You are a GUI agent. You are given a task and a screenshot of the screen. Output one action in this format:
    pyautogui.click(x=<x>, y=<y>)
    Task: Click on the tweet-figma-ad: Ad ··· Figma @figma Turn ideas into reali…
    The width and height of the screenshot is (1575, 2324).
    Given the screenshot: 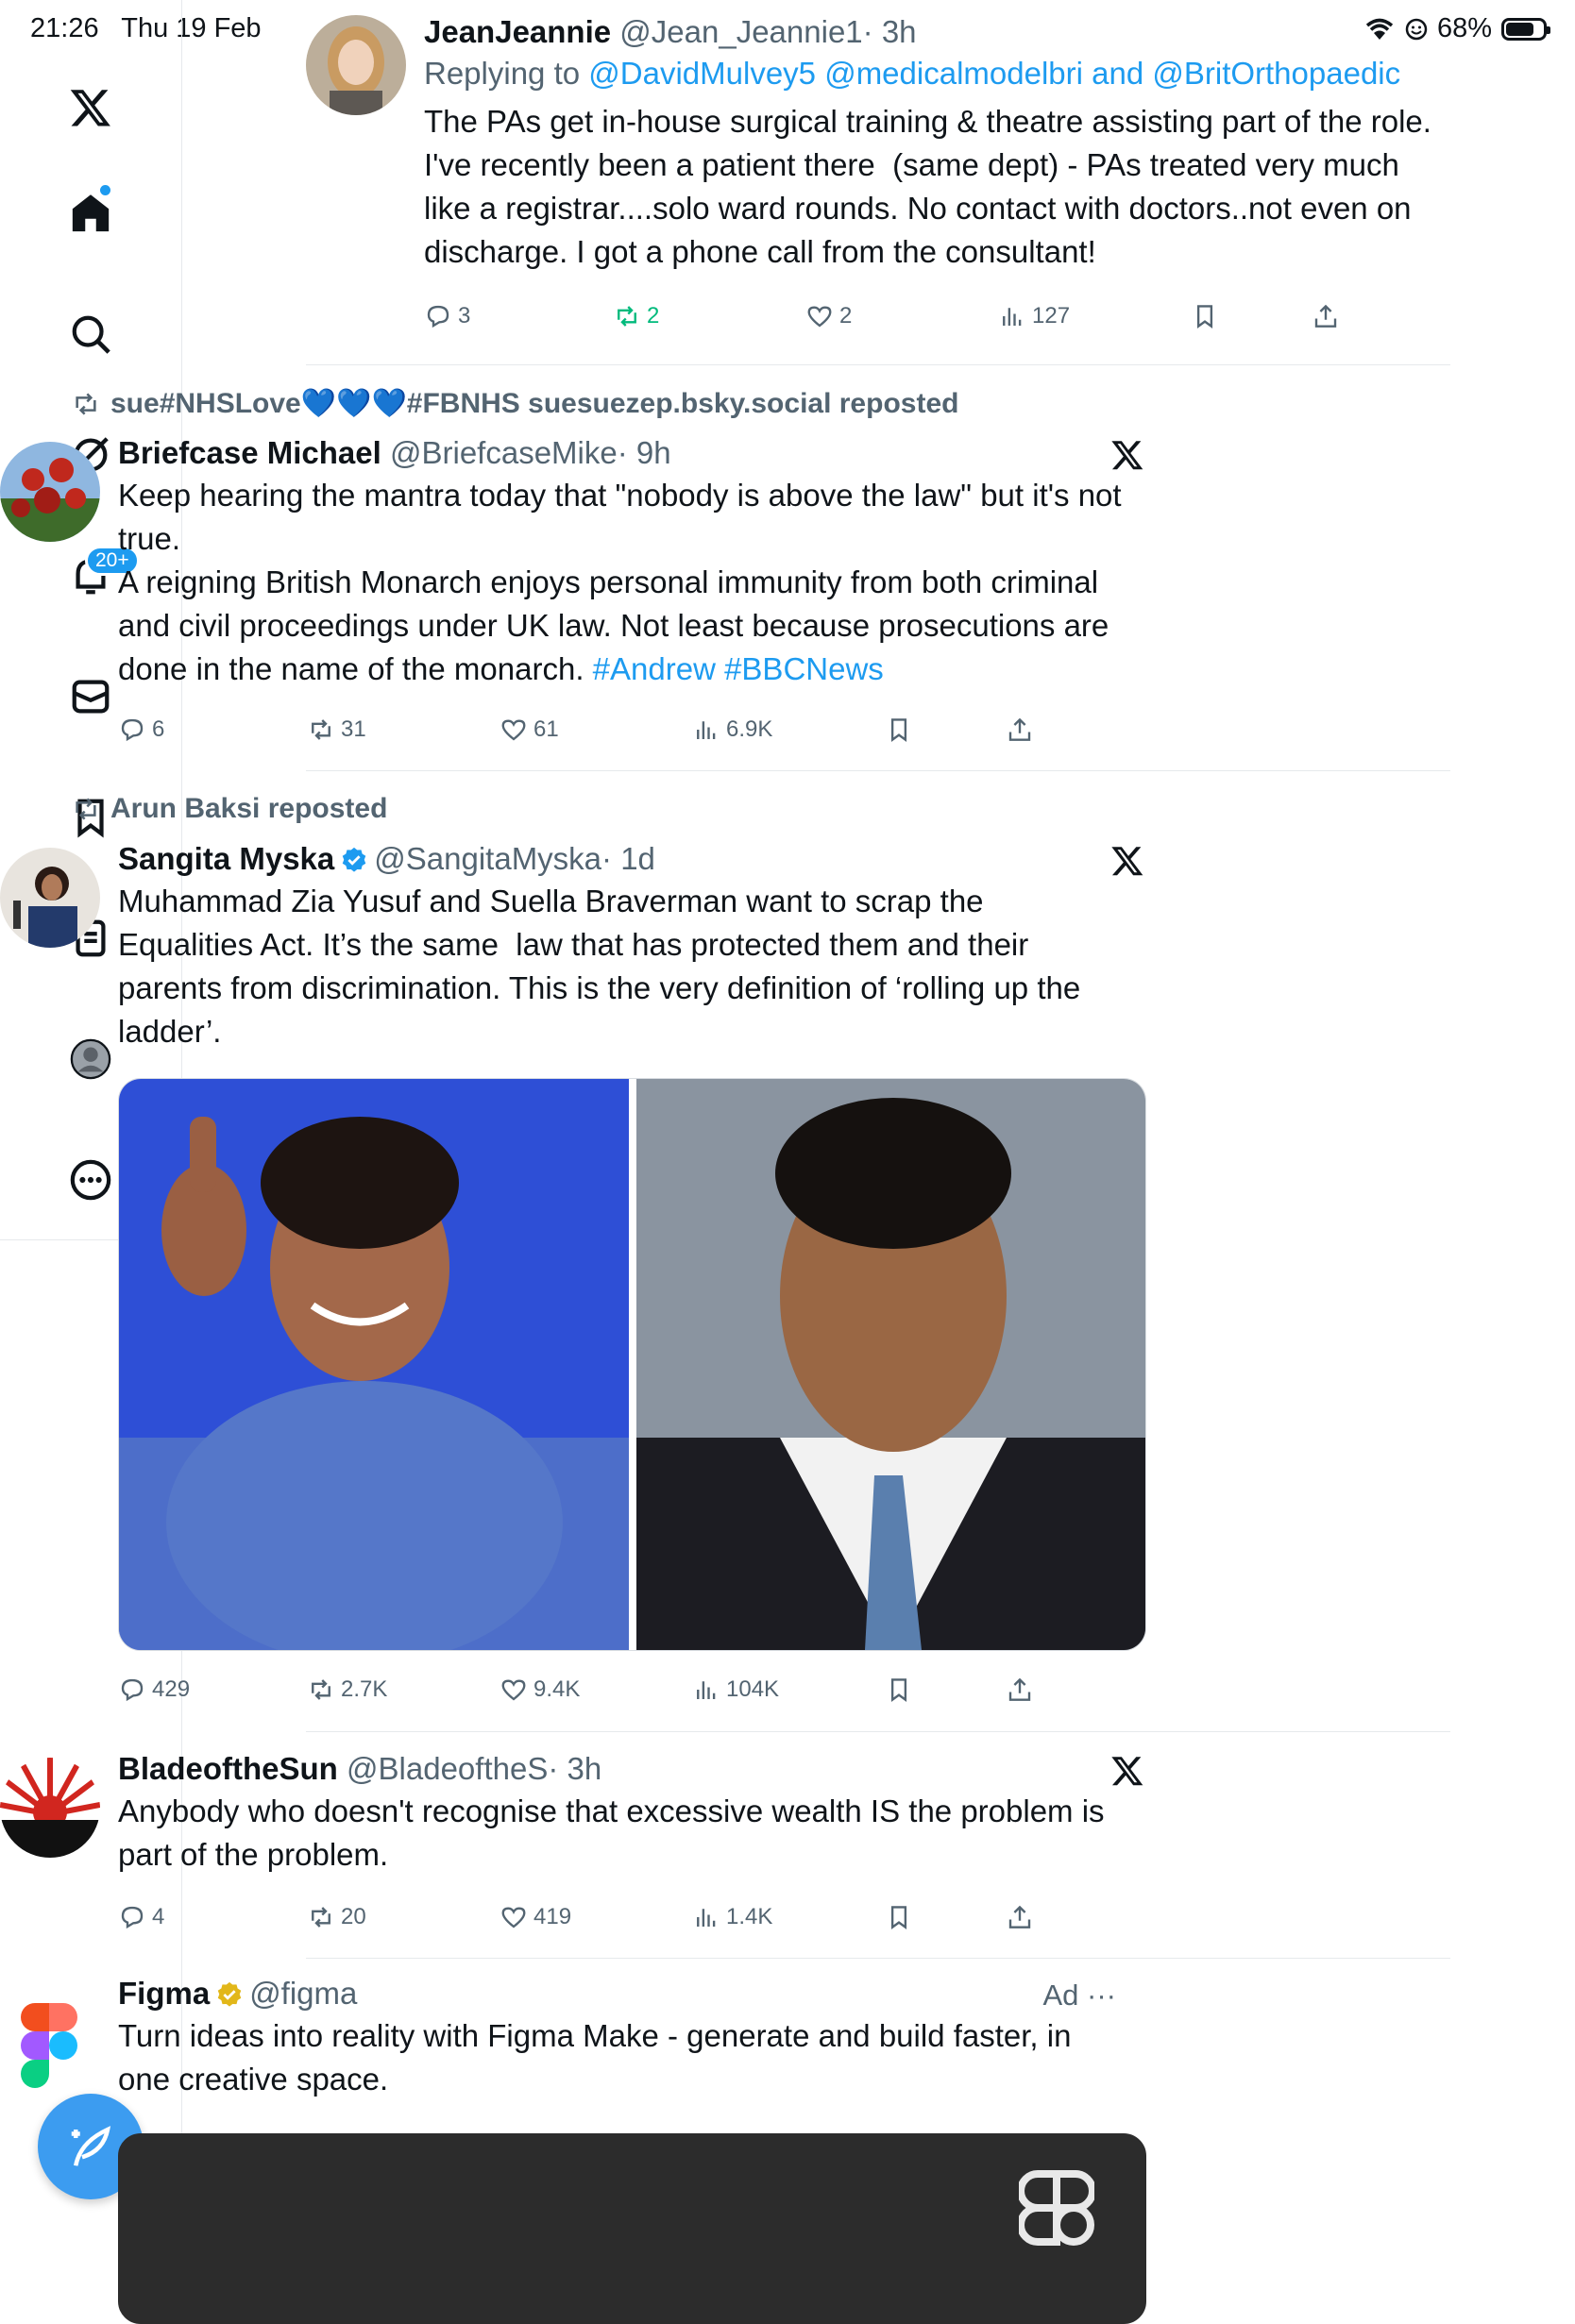 What is the action you would take?
    pyautogui.click(x=573, y=2150)
    